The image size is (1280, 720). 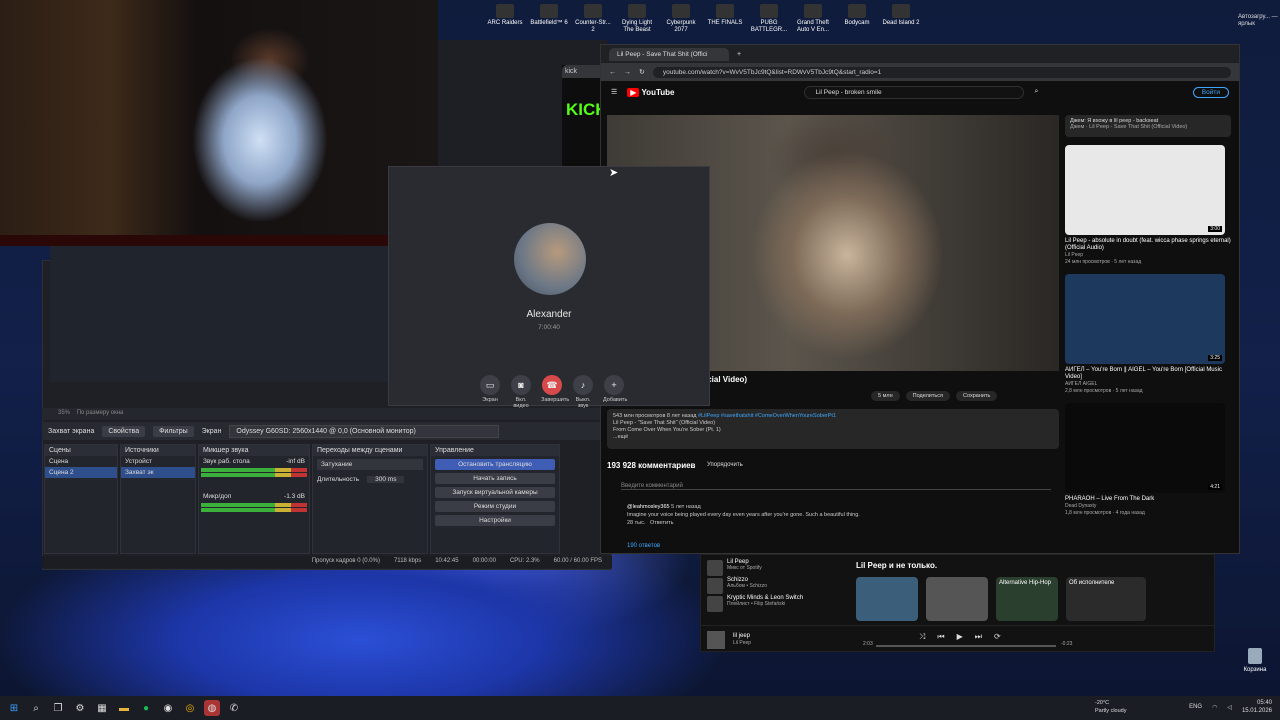 What do you see at coordinates (922, 637) in the screenshot?
I see `shuffle-icon: ⤨` at bounding box center [922, 637].